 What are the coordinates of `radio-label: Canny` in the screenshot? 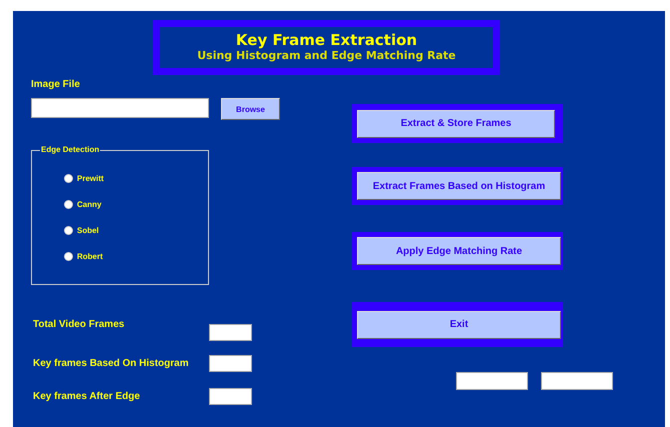 It's located at (89, 204).